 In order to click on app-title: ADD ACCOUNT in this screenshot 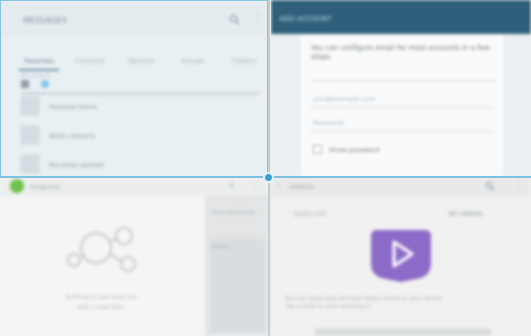, I will do `click(305, 19)`.